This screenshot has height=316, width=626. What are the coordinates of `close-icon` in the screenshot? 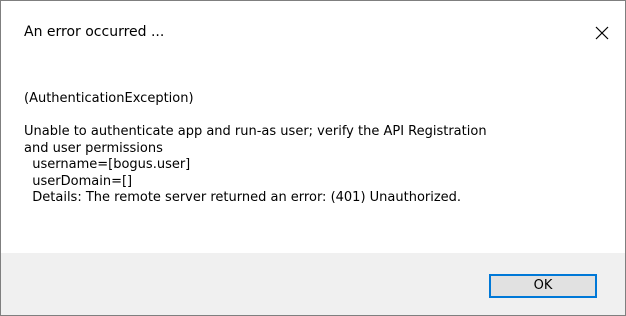 It's located at (602, 33).